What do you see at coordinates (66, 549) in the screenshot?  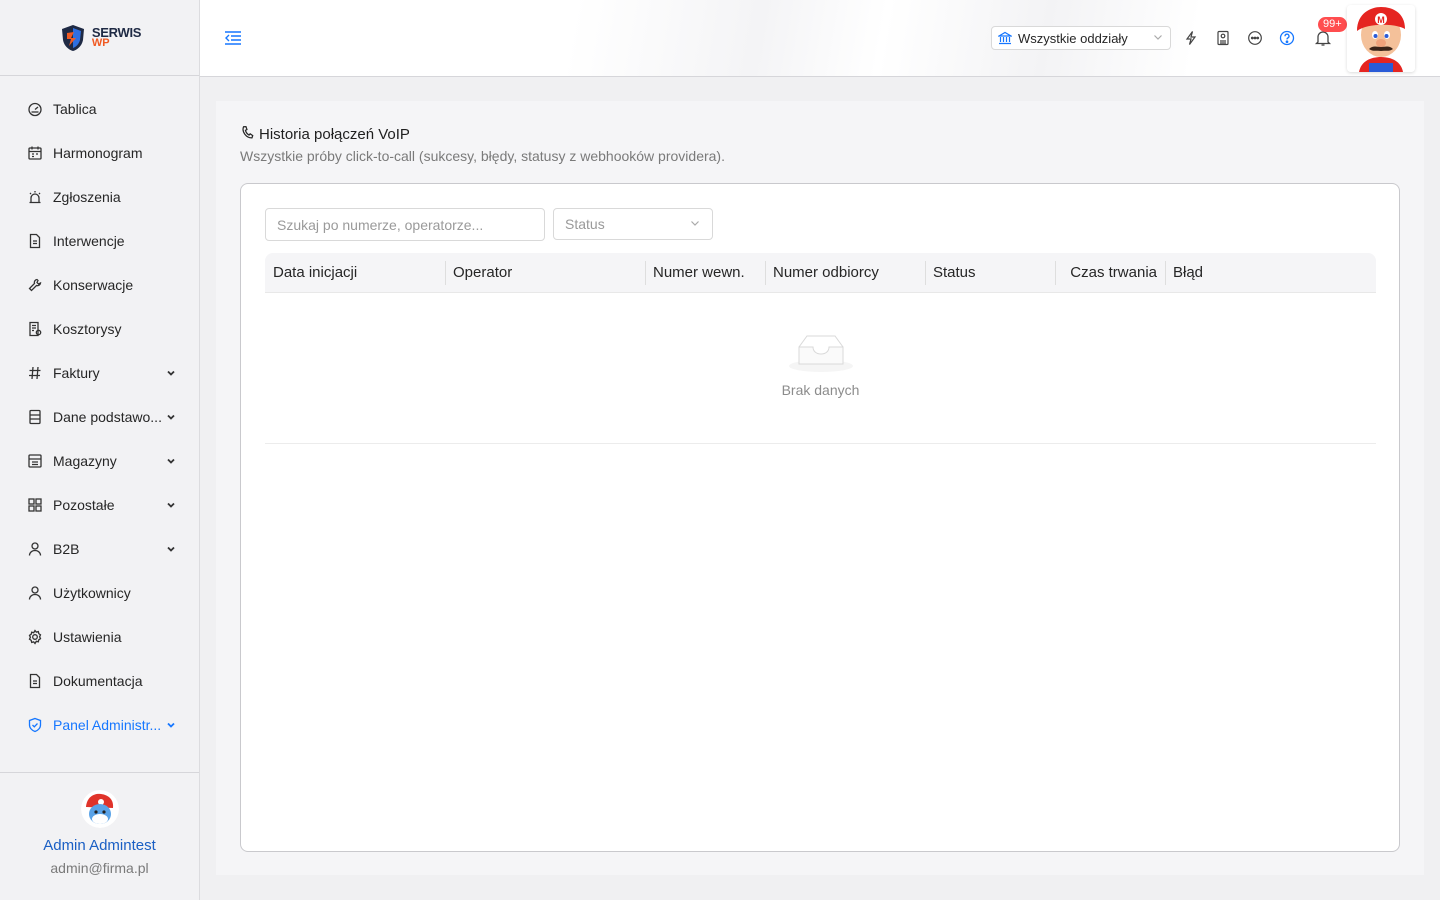 I see `sidebar-item-label: B2B` at bounding box center [66, 549].